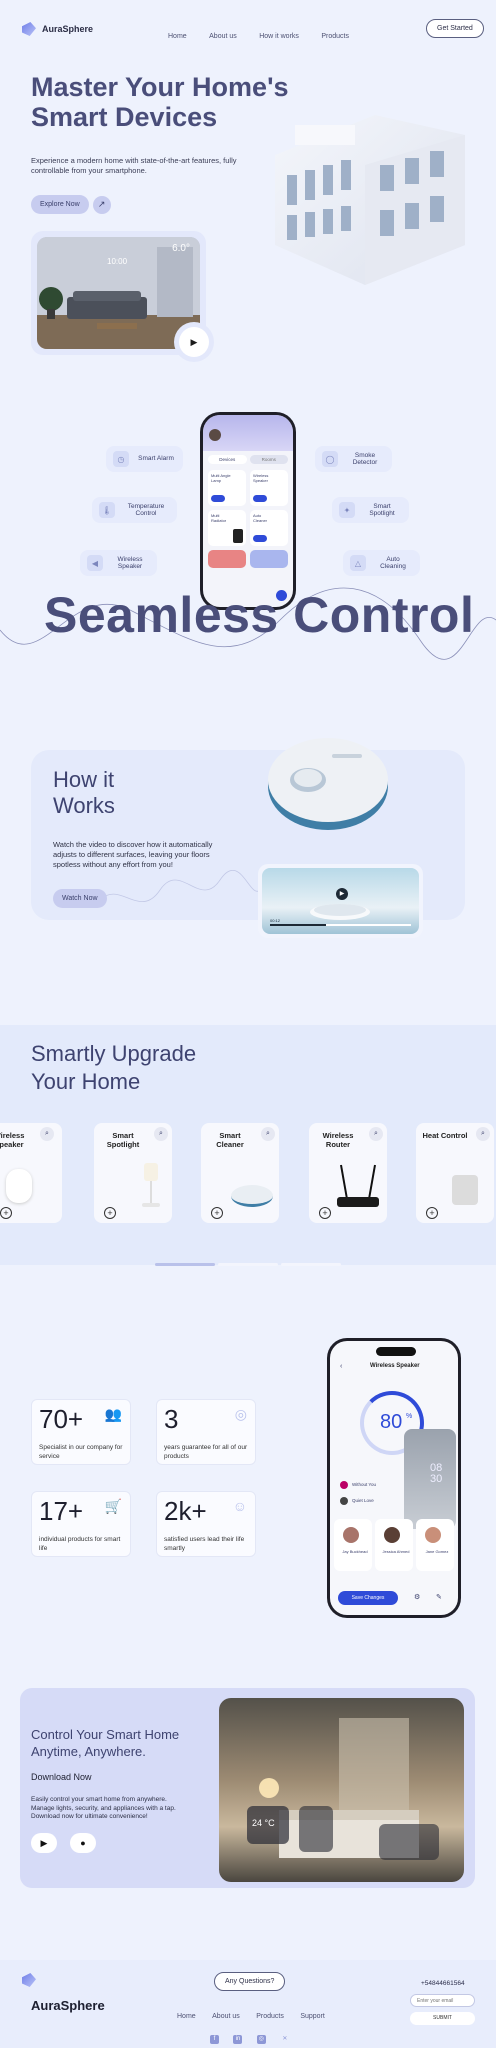  Describe the element at coordinates (312, 2016) in the screenshot. I see `footer-link-support: Support` at that location.